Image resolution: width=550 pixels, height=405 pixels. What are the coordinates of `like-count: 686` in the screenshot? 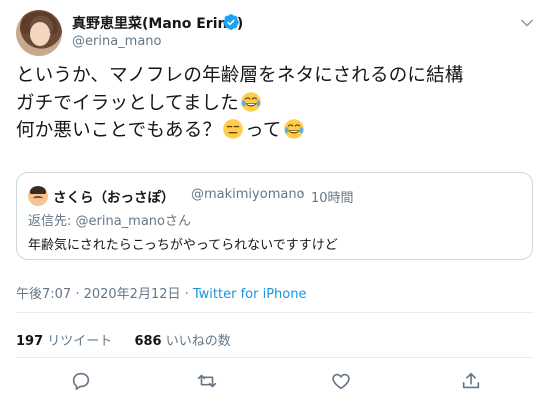 It's located at (147, 341).